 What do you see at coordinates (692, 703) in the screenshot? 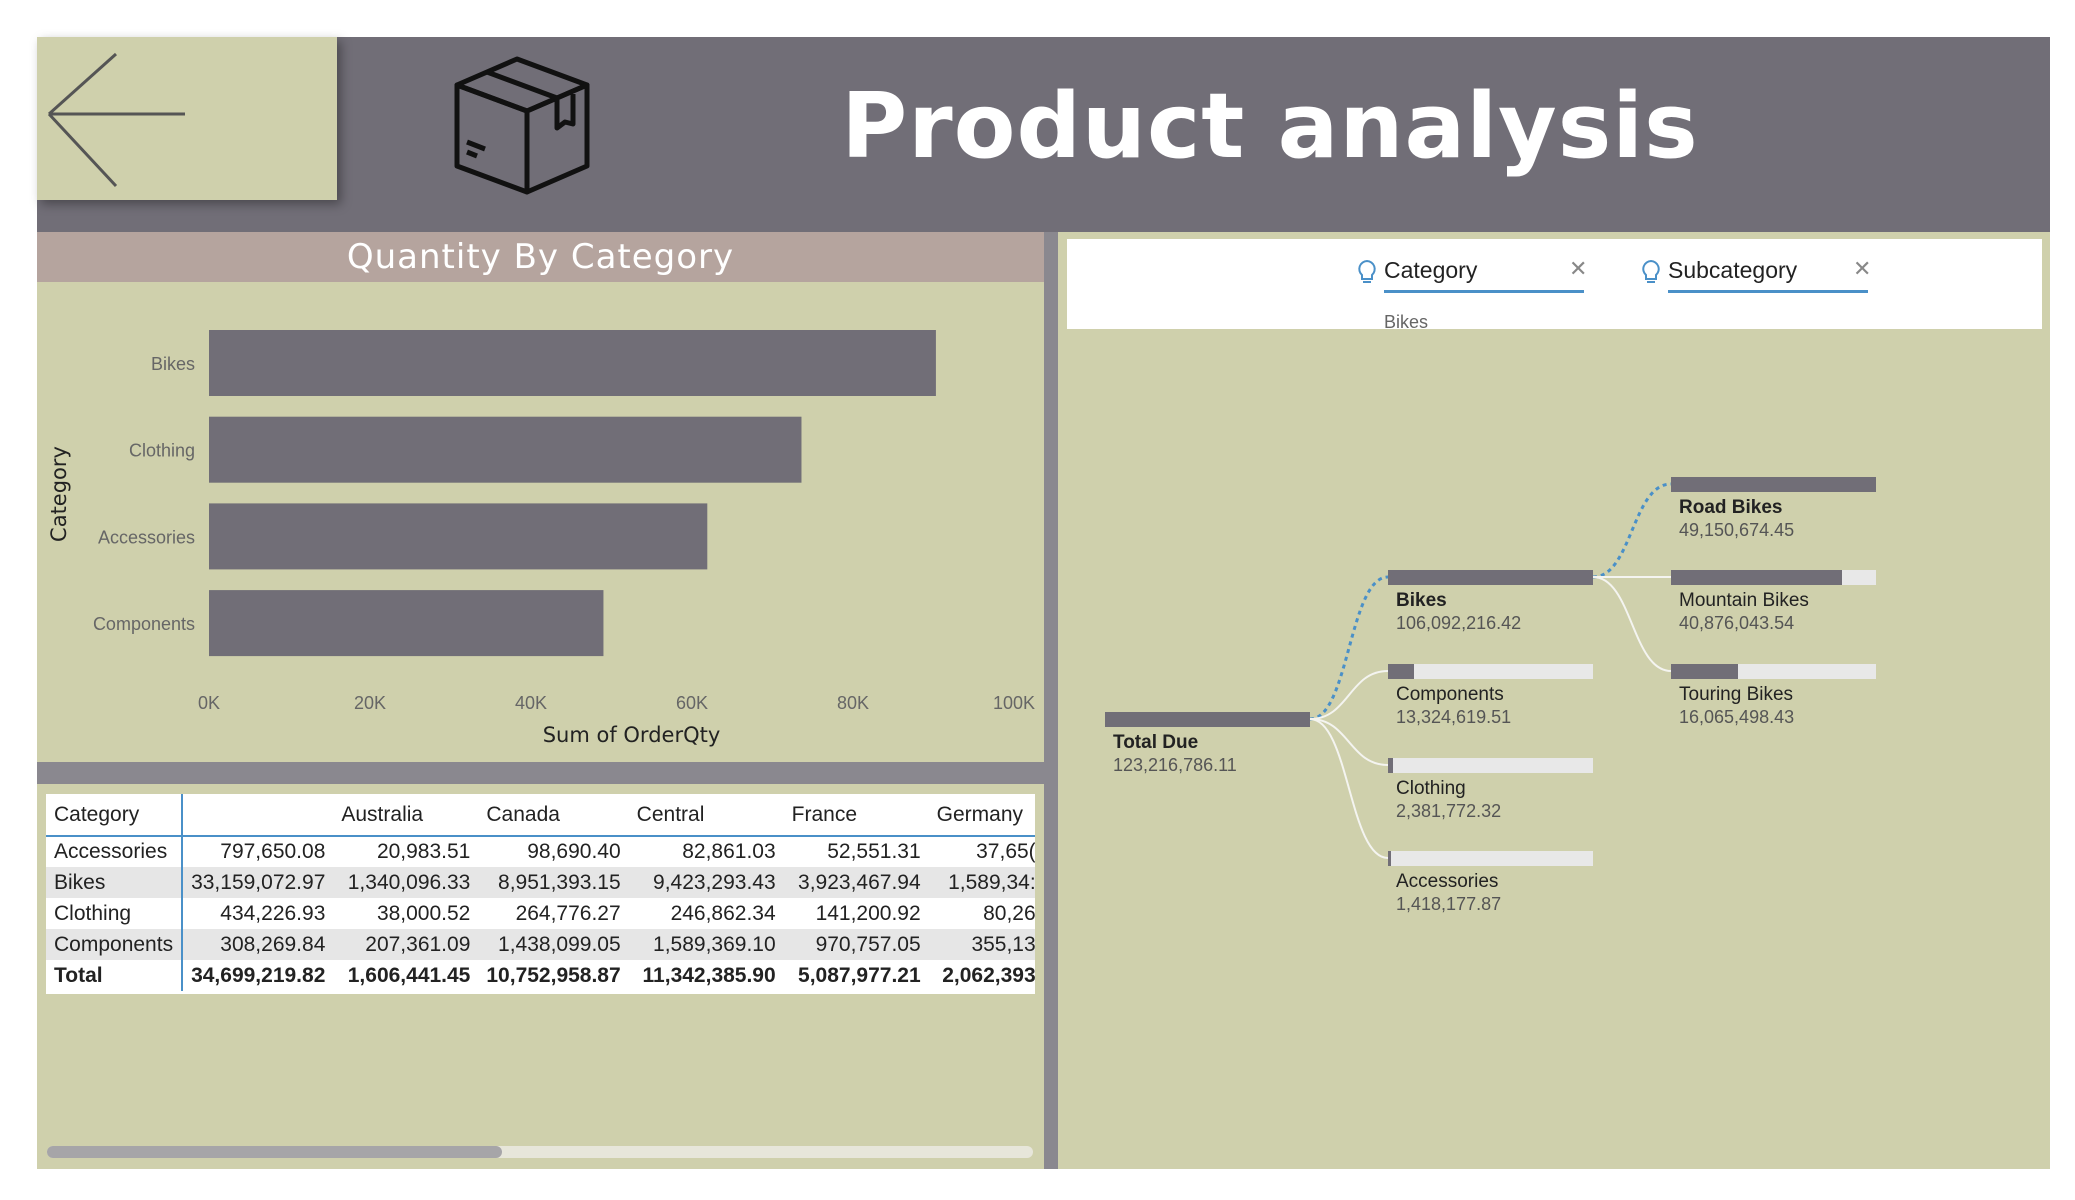
I see `x-tick-label: 60K` at bounding box center [692, 703].